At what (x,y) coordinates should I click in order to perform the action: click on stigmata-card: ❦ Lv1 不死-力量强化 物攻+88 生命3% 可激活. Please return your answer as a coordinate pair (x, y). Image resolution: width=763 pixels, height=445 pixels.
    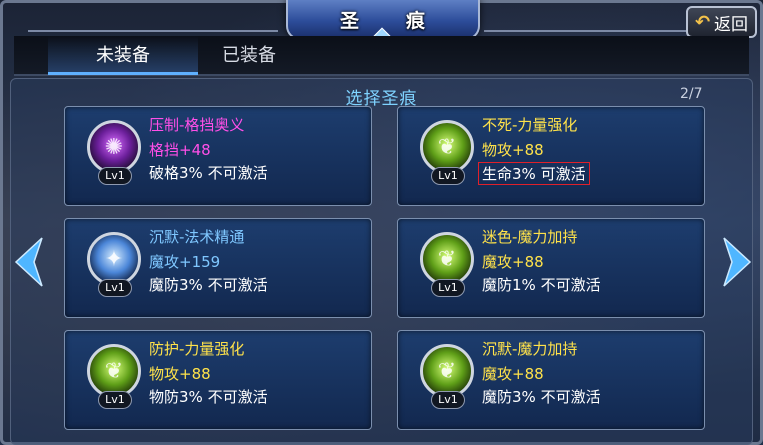
    Looking at the image, I should click on (551, 156).